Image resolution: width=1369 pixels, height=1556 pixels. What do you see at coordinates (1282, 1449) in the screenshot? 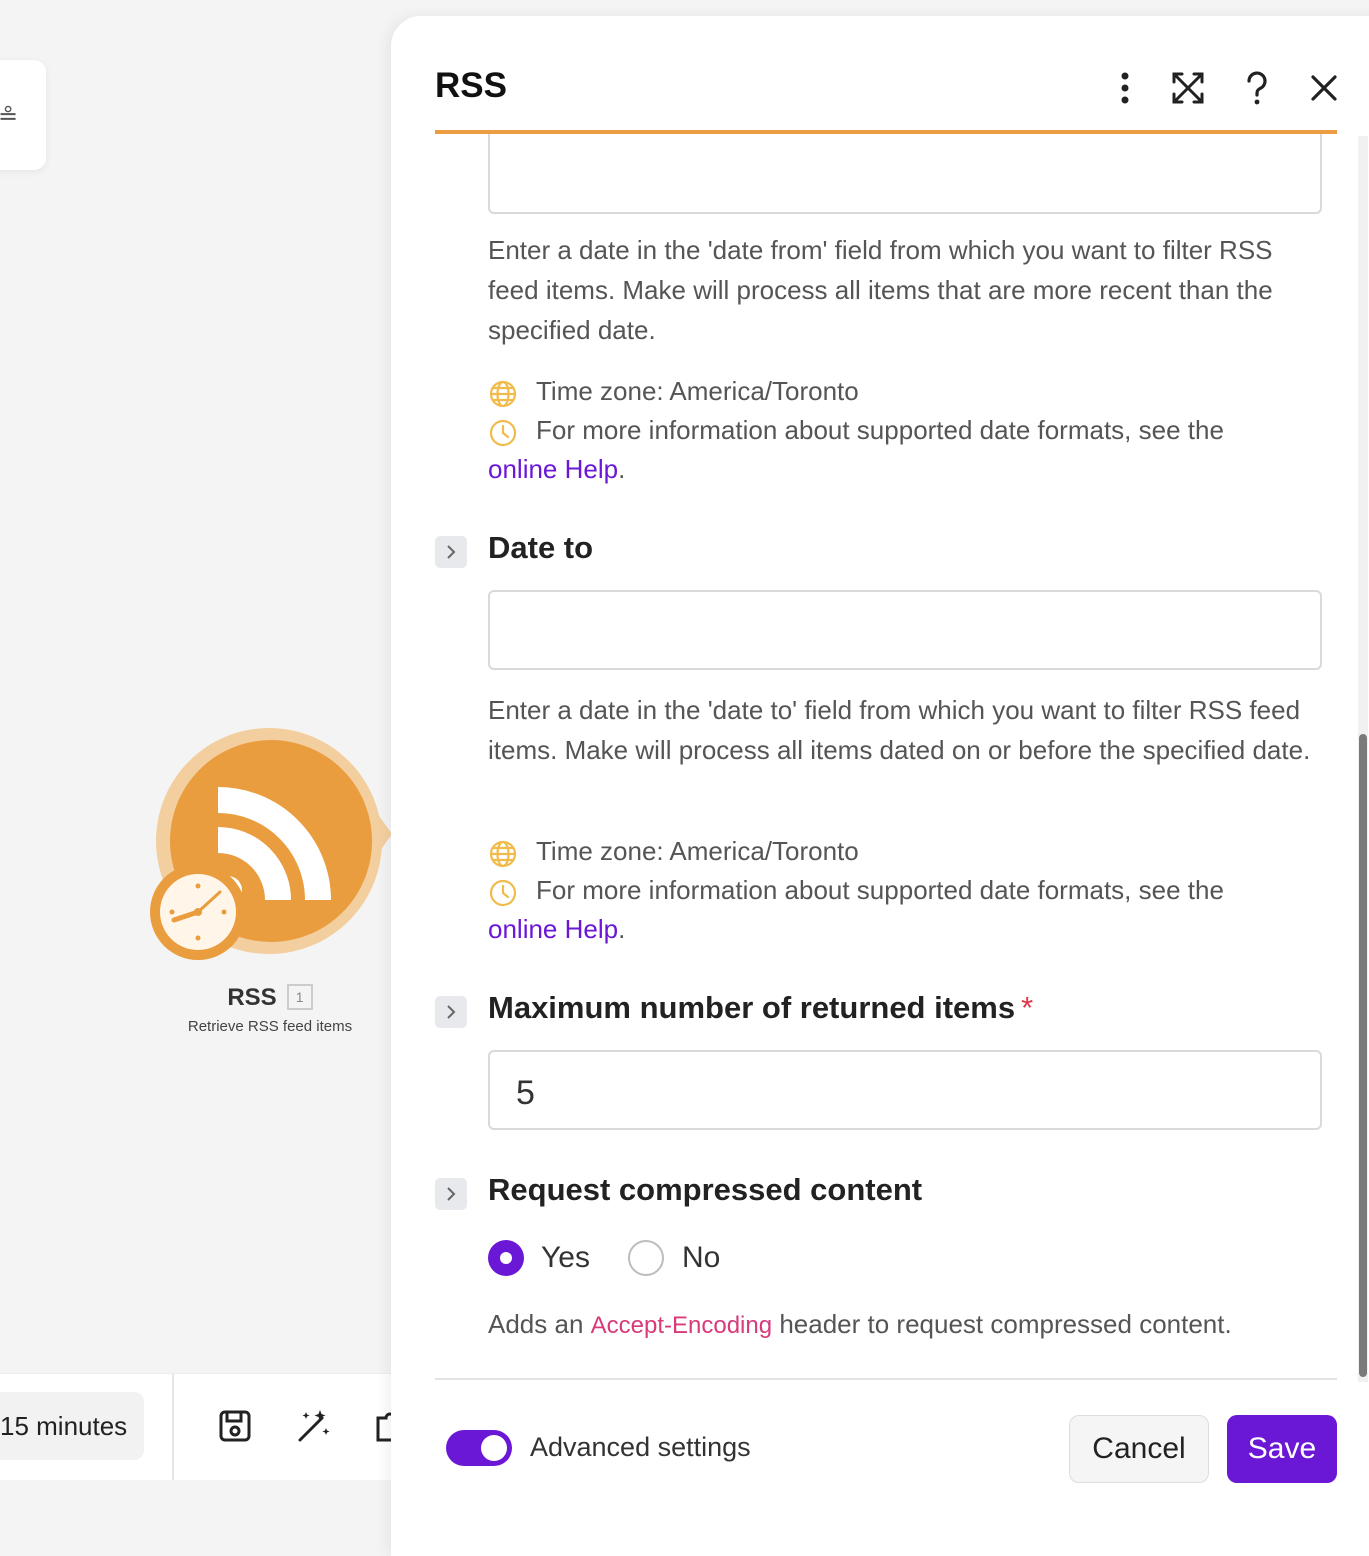
I see `save-button: Save` at bounding box center [1282, 1449].